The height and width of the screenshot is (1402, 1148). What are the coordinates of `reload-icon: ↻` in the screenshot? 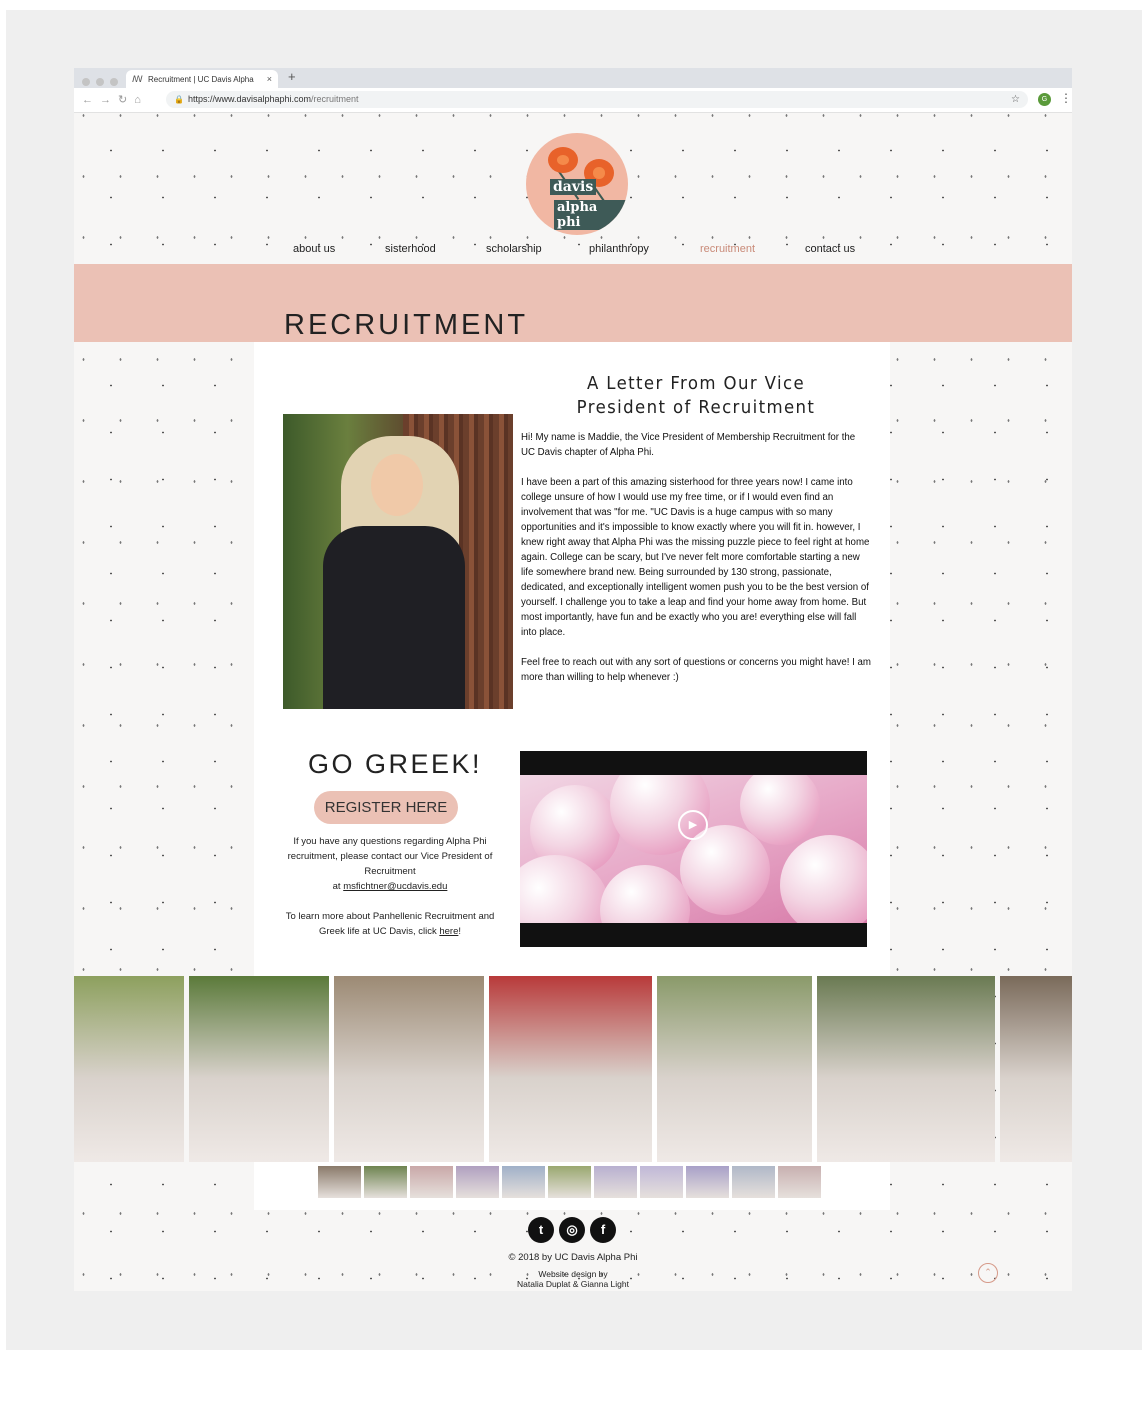 It's located at (126, 100).